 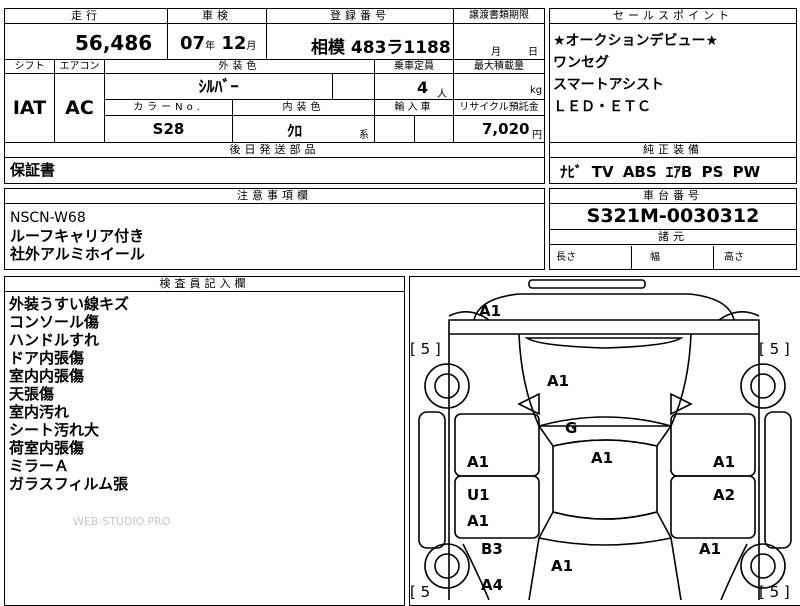 What do you see at coordinates (295, 131) in the screenshot?
I see `interior-color-value: ｸﾛ` at bounding box center [295, 131].